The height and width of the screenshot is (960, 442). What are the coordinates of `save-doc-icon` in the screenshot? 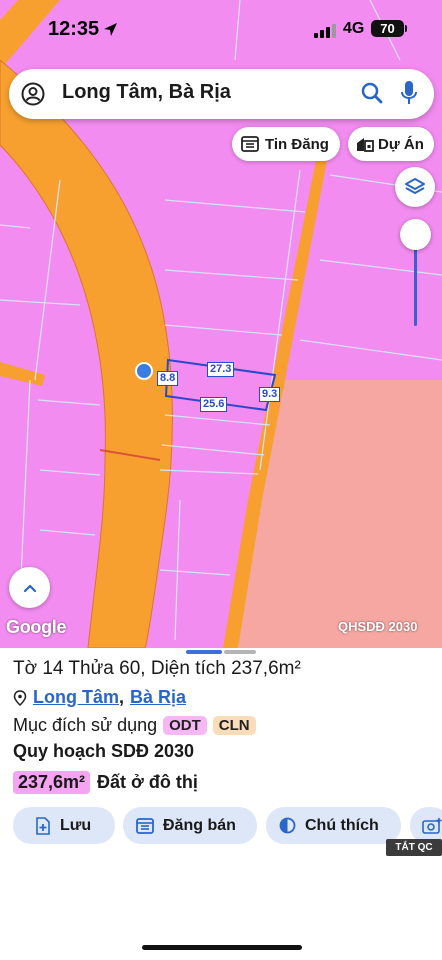 It's located at (43, 825).